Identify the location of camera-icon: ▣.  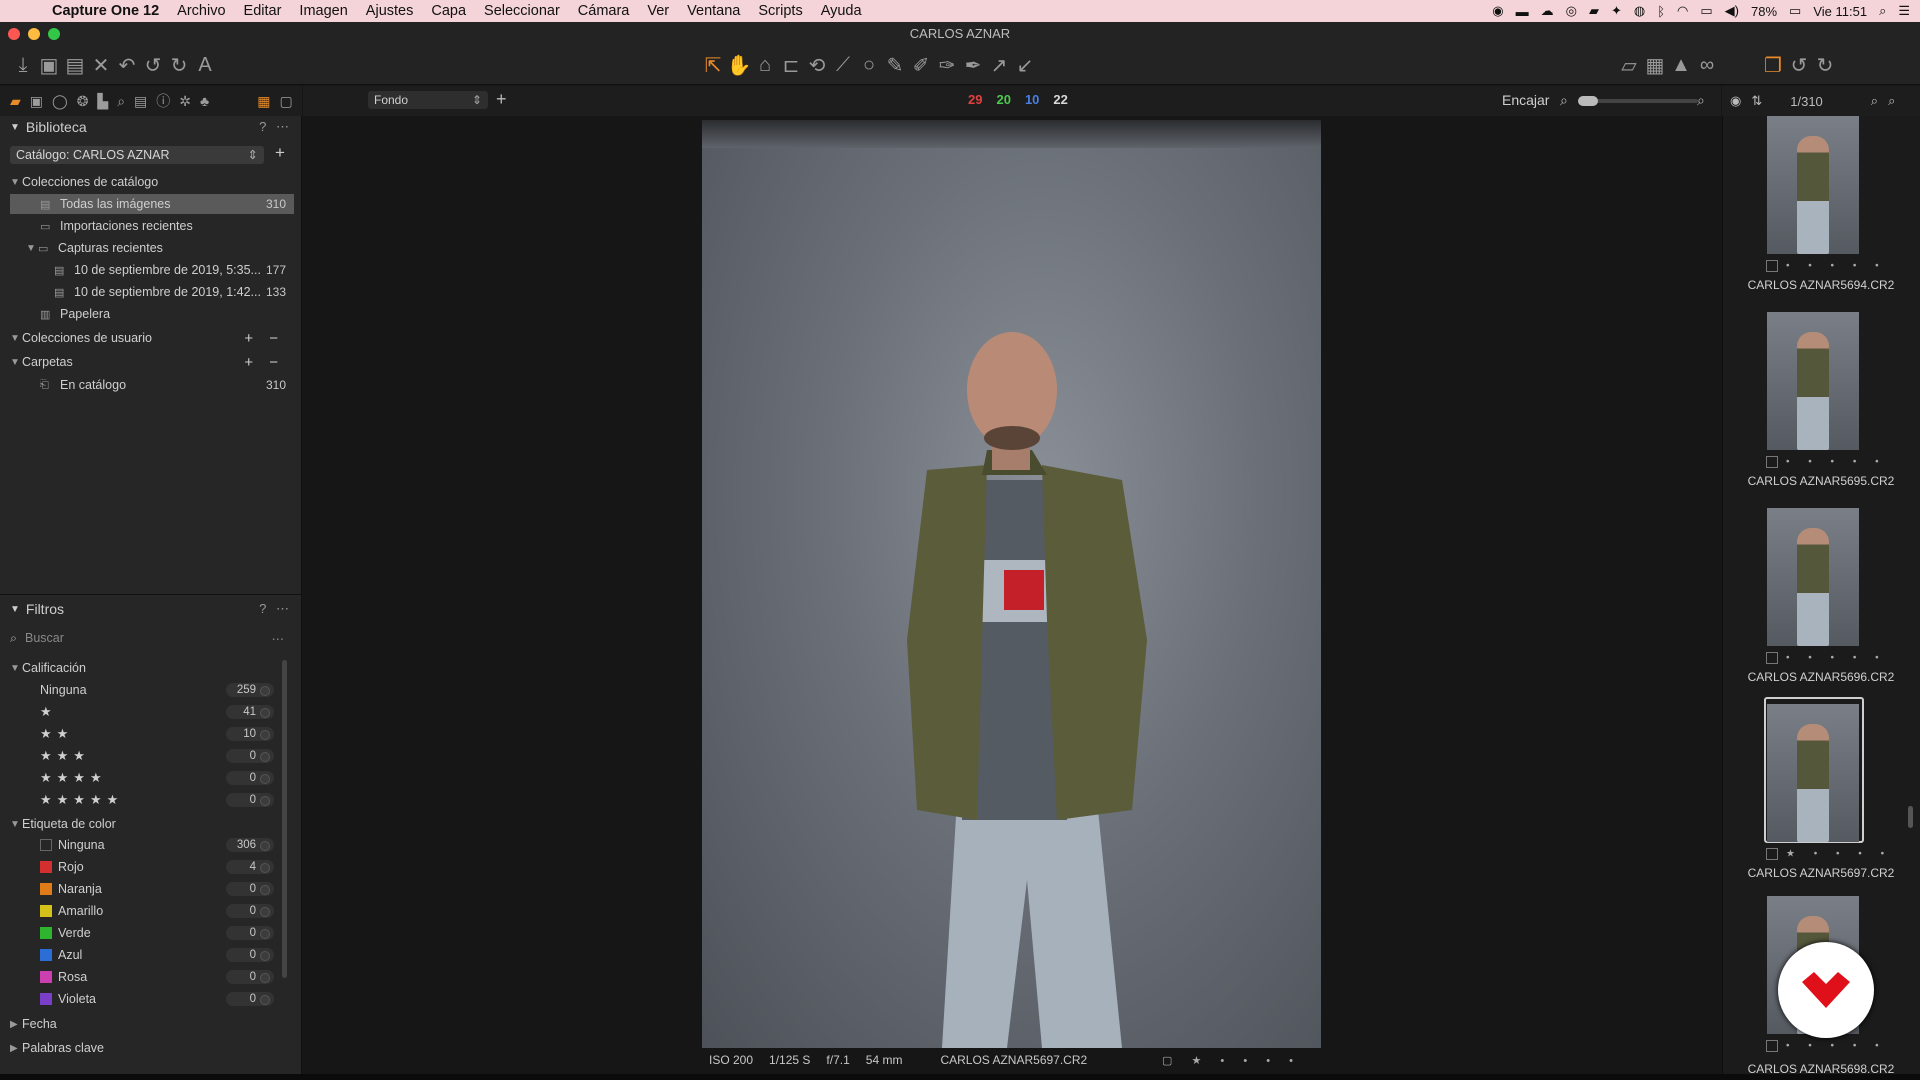
(49, 65).